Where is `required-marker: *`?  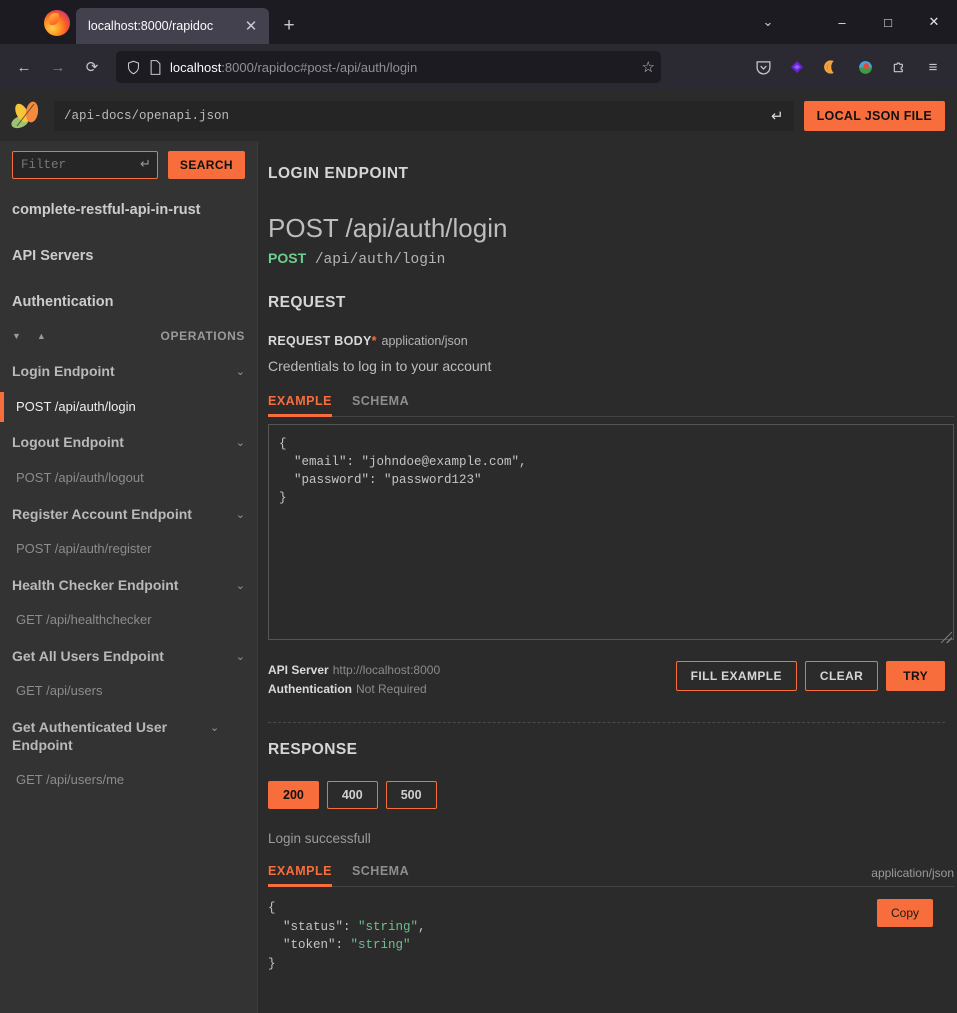
required-marker: * is located at coordinates (374, 341).